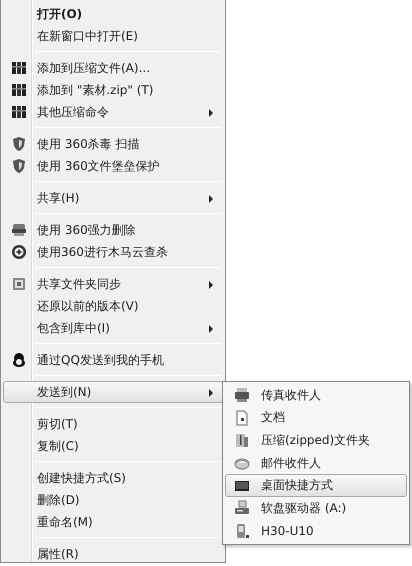 Image resolution: width=412 pixels, height=566 pixels. What do you see at coordinates (113, 166) in the screenshot?
I see `menu-item: 使用 360文件堡垒保护` at bounding box center [113, 166].